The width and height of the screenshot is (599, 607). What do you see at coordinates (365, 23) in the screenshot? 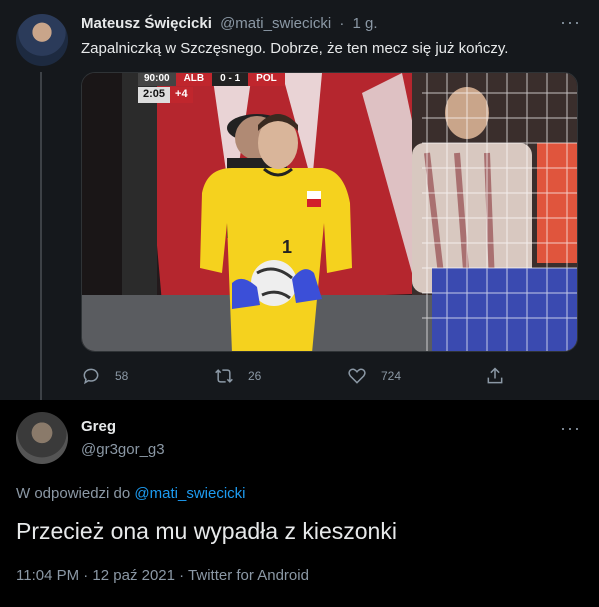
I see `tweet-timestamp: 1 g.` at bounding box center [365, 23].